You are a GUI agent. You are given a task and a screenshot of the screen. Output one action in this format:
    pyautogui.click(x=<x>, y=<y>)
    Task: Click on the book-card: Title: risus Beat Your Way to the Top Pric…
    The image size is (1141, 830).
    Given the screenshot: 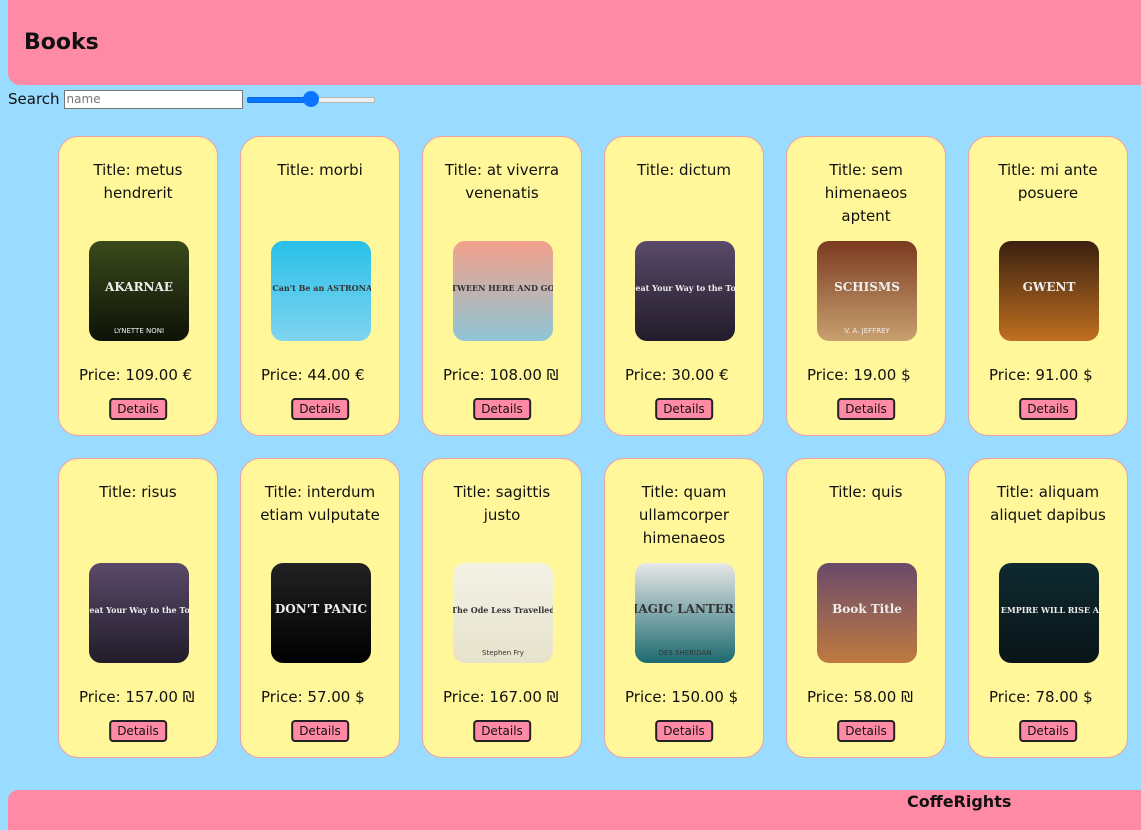 What is the action you would take?
    pyautogui.click(x=138, y=608)
    